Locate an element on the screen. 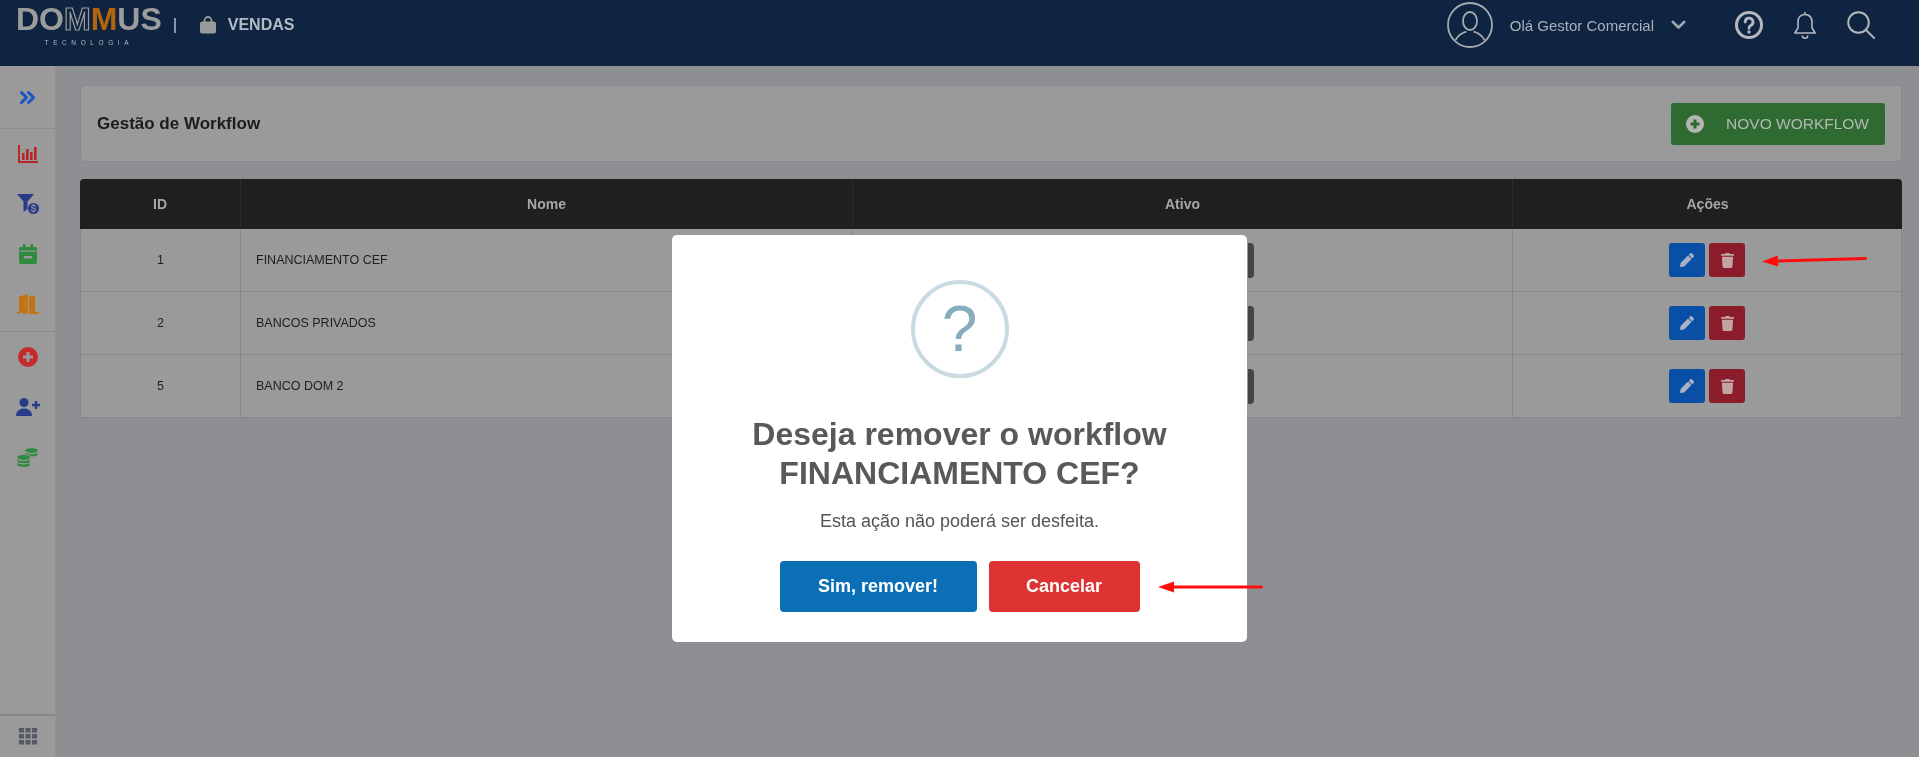 This screenshot has height=757, width=1919. column-header: Nome is located at coordinates (547, 204).